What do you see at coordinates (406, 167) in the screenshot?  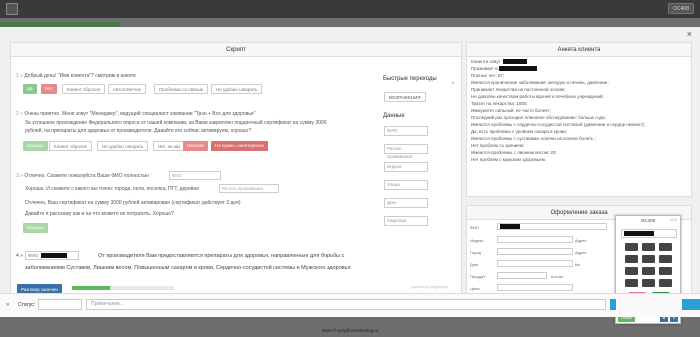 I see `data-index-field: Индекс` at bounding box center [406, 167].